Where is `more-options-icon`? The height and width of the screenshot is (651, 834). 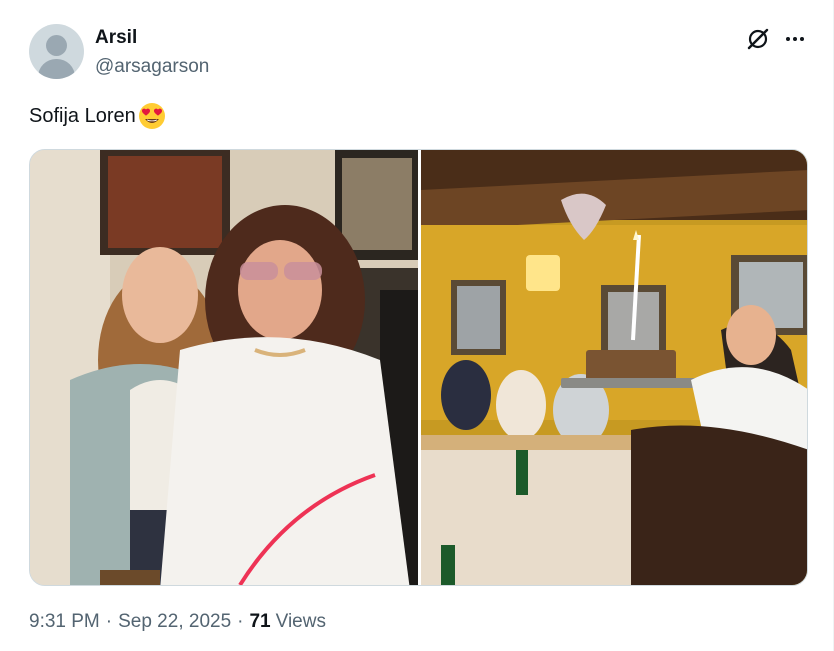
more-options-icon is located at coordinates (795, 39).